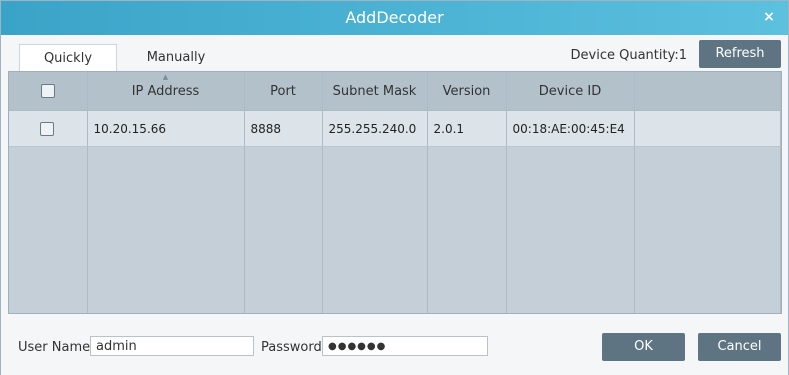 The height and width of the screenshot is (375, 789). I want to click on cell-filler, so click(707, 128).